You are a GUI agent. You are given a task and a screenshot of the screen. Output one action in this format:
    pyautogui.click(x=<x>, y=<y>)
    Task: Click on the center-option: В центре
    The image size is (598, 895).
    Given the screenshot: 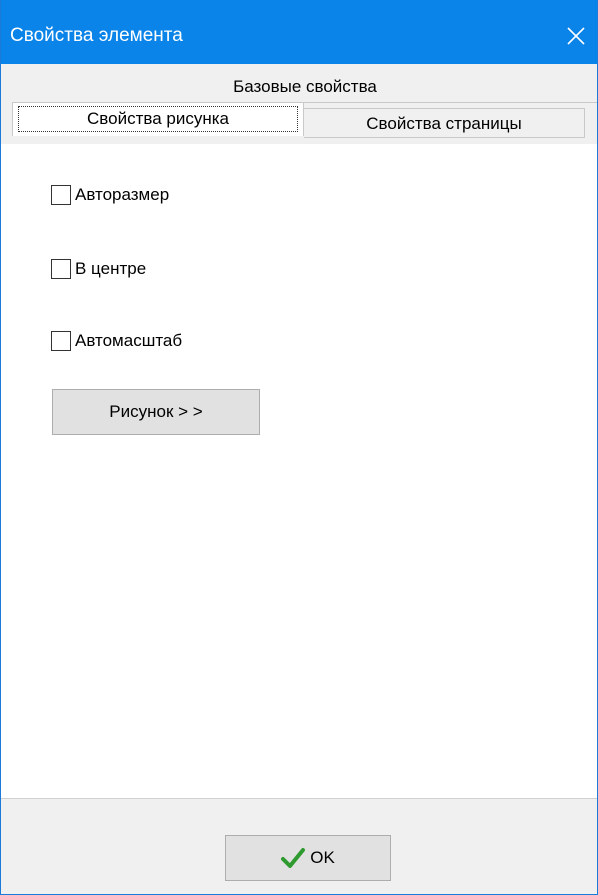 What is the action you would take?
    pyautogui.click(x=98, y=269)
    